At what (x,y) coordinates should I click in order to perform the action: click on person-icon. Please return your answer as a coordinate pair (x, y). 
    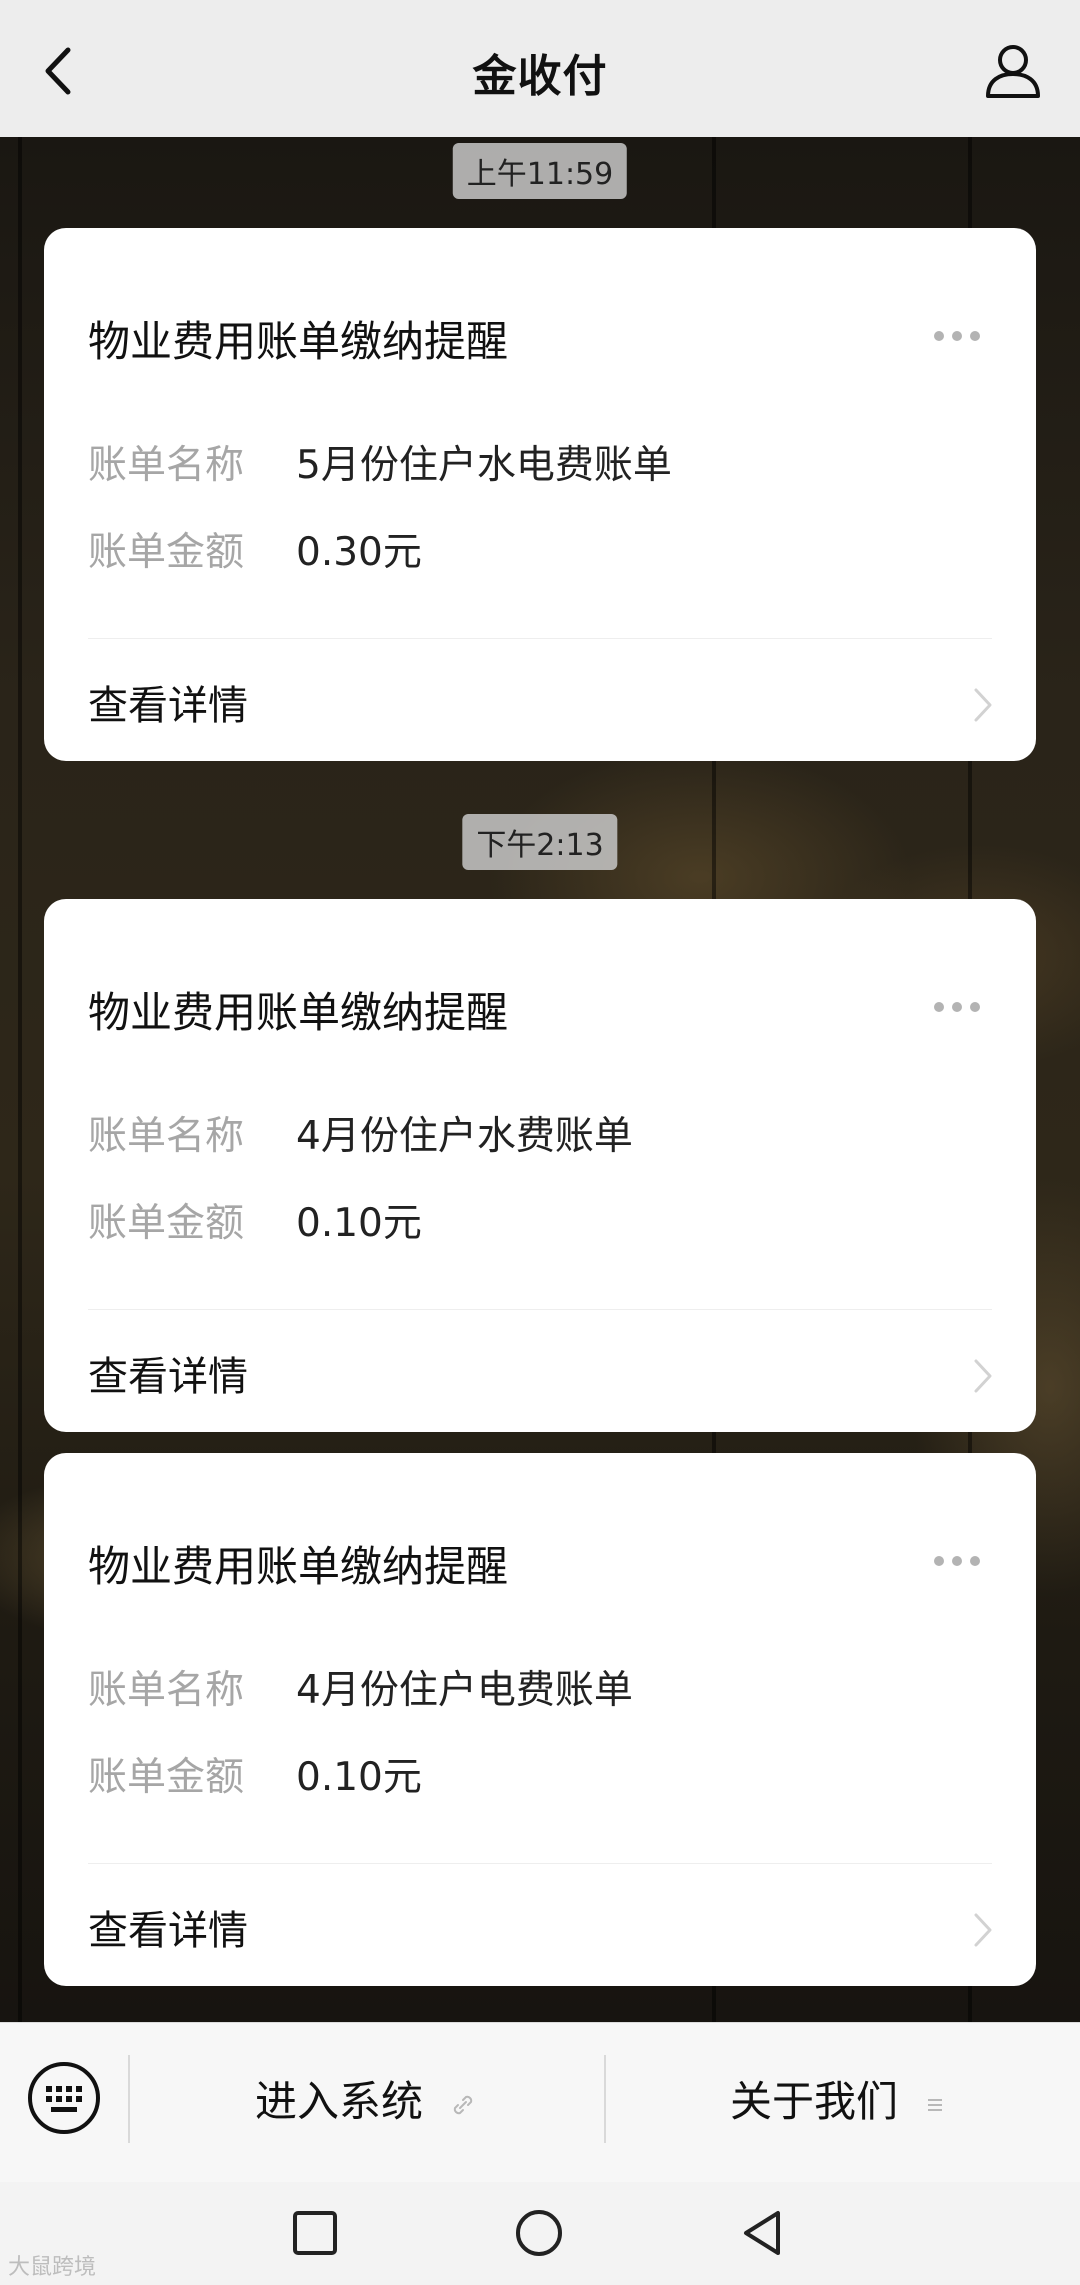
    Looking at the image, I should click on (1013, 71).